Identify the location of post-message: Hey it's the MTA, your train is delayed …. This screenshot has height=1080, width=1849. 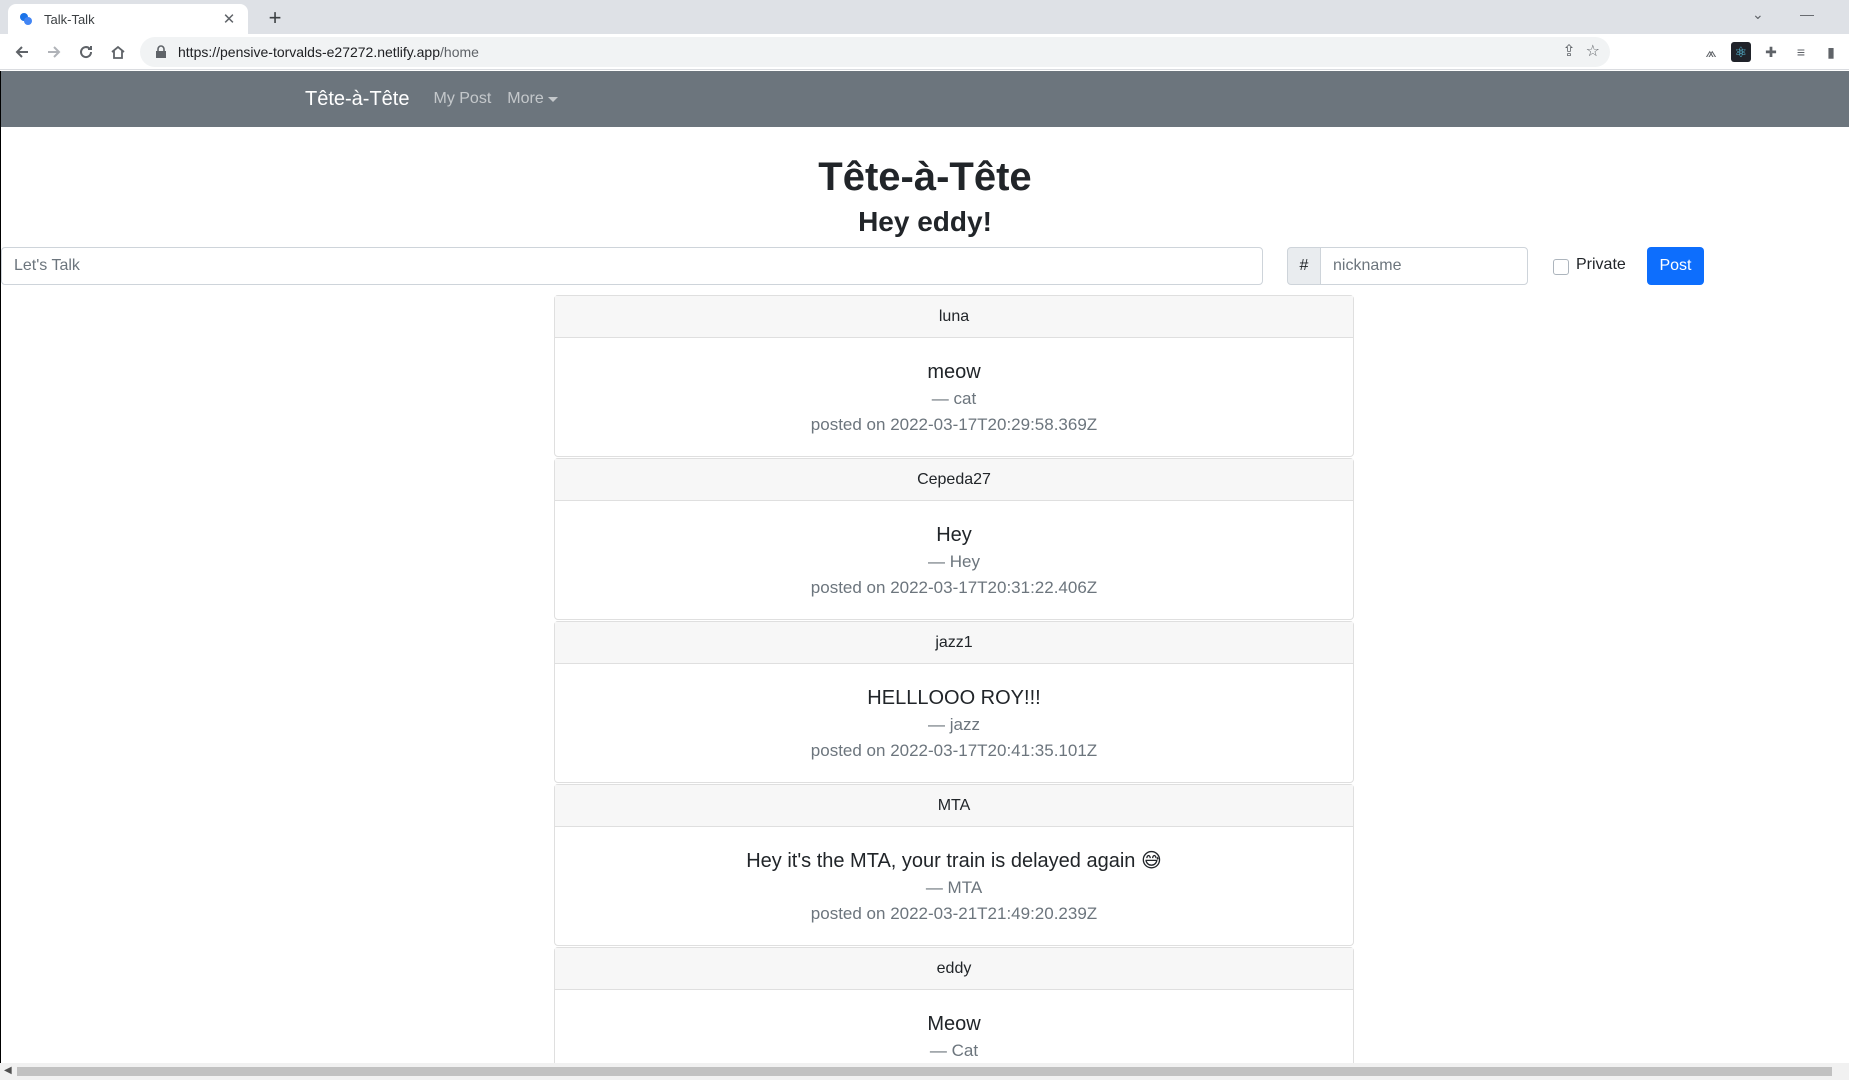
(954, 861).